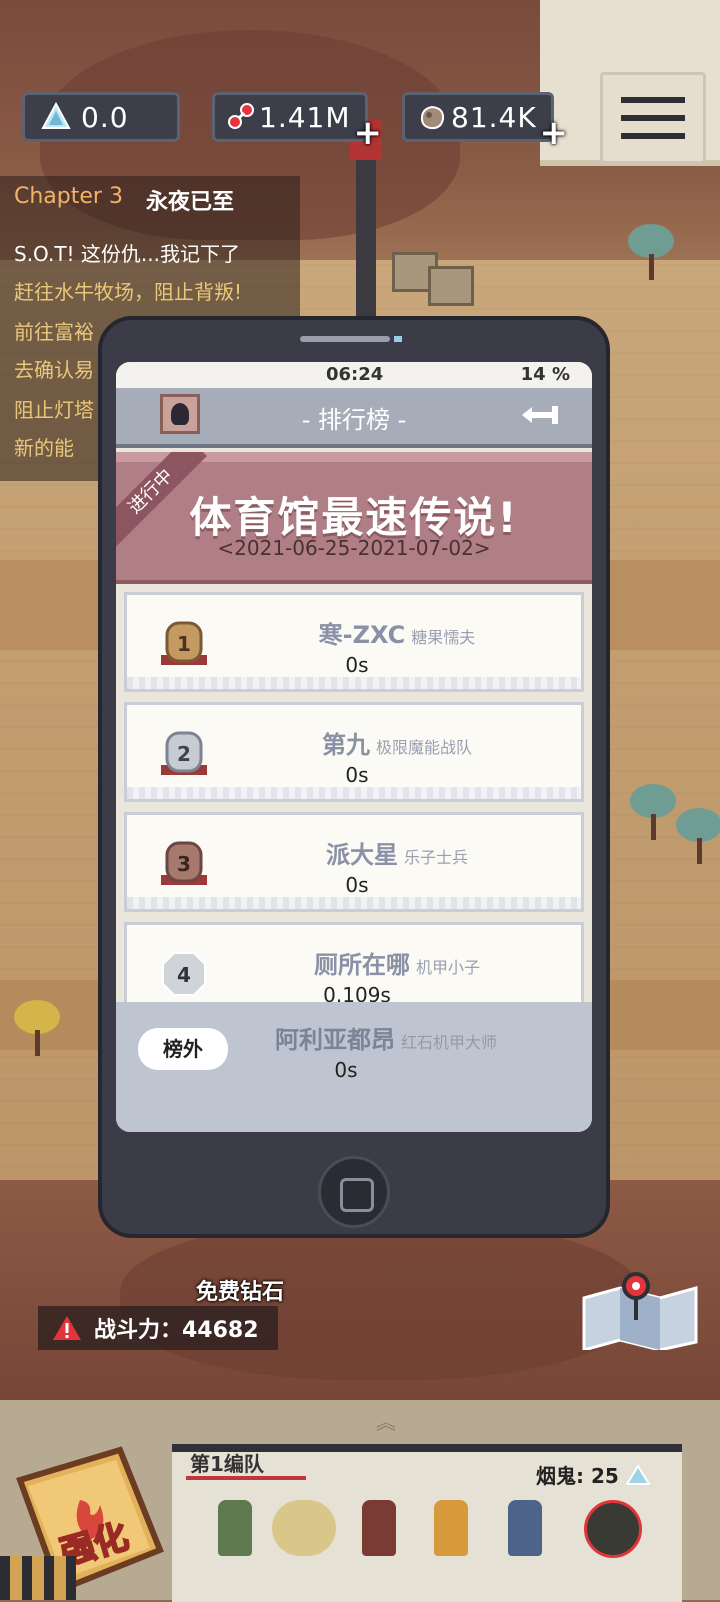 The image size is (720, 1602). Describe the element at coordinates (354, 548) in the screenshot. I see `event-dates: <2021-06-25-2021-07-02>` at that location.